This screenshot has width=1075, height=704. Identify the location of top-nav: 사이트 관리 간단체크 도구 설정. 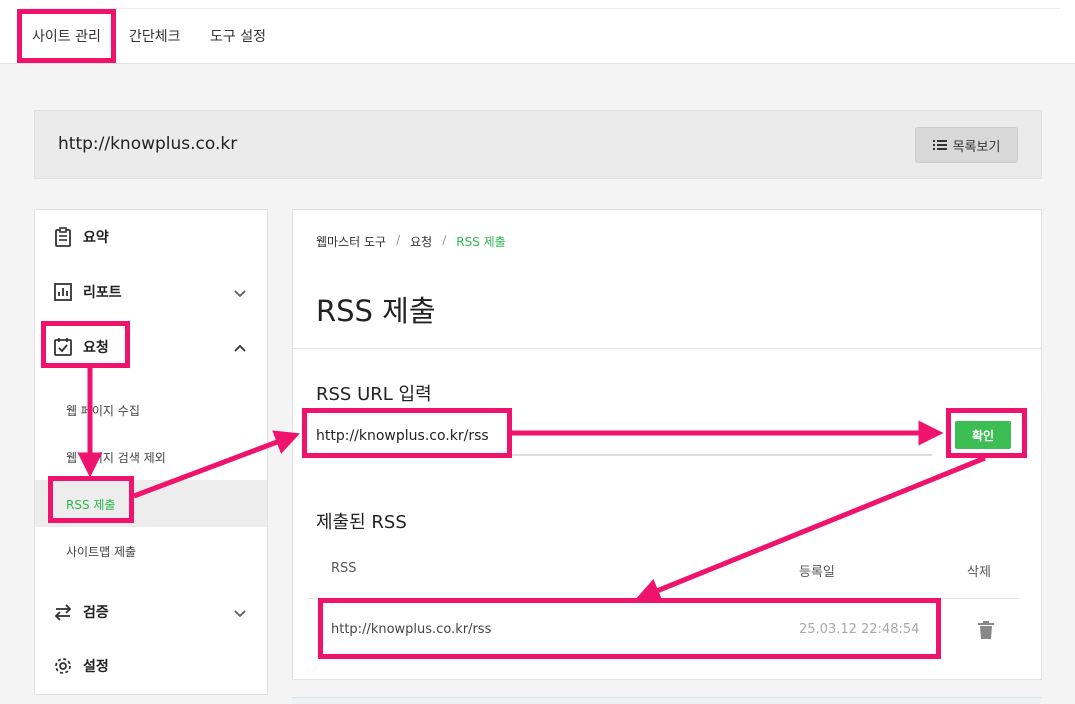
(537, 32).